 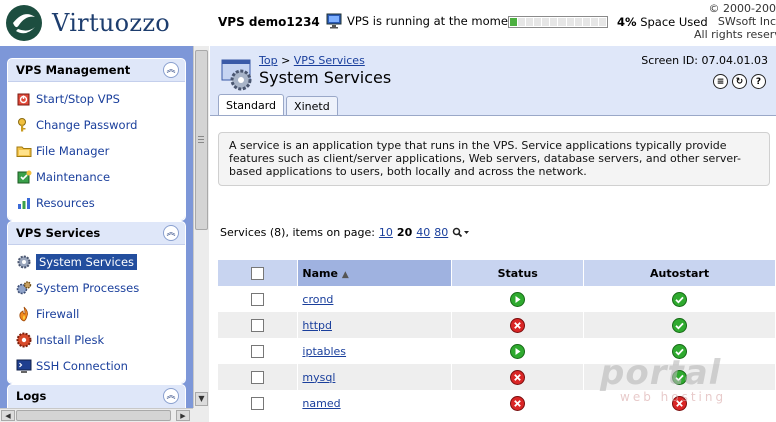 What do you see at coordinates (375, 351) in the screenshot?
I see `service-name-cell: iptables` at bounding box center [375, 351].